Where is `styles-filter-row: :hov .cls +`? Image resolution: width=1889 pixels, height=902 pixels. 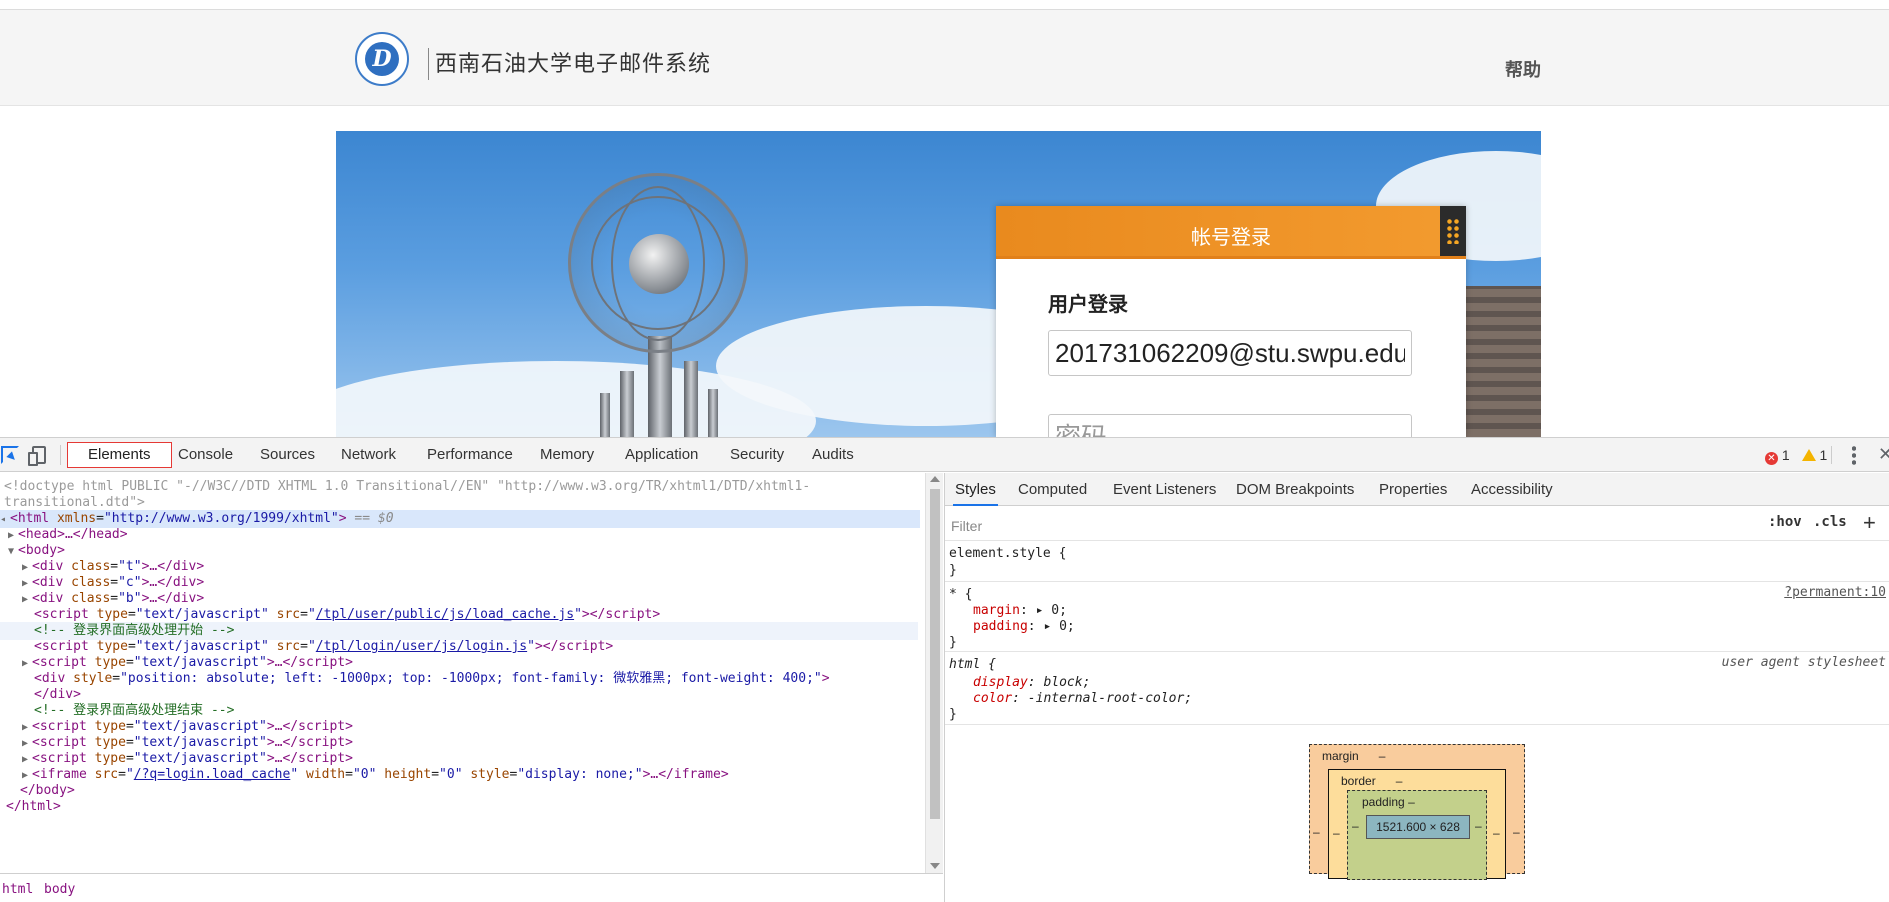
styles-filter-row: :hov .cls + is located at coordinates (1417, 524).